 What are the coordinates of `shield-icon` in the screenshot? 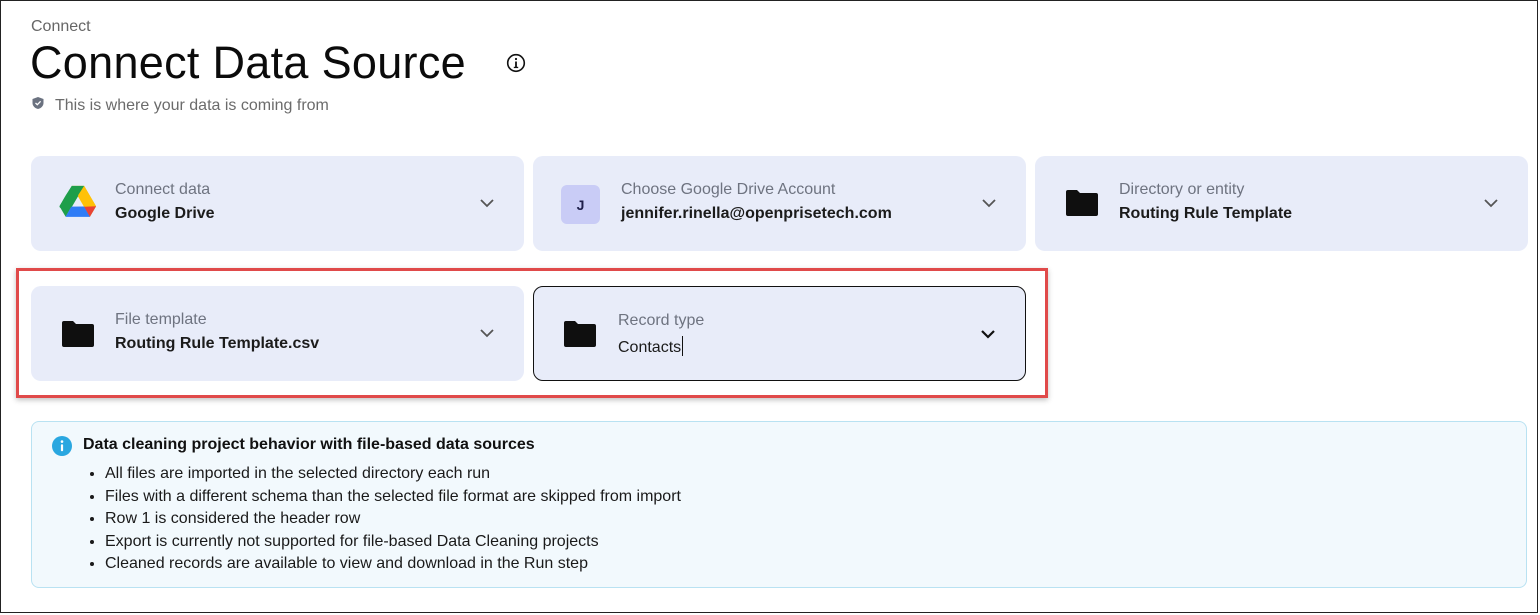 It's located at (38, 105).